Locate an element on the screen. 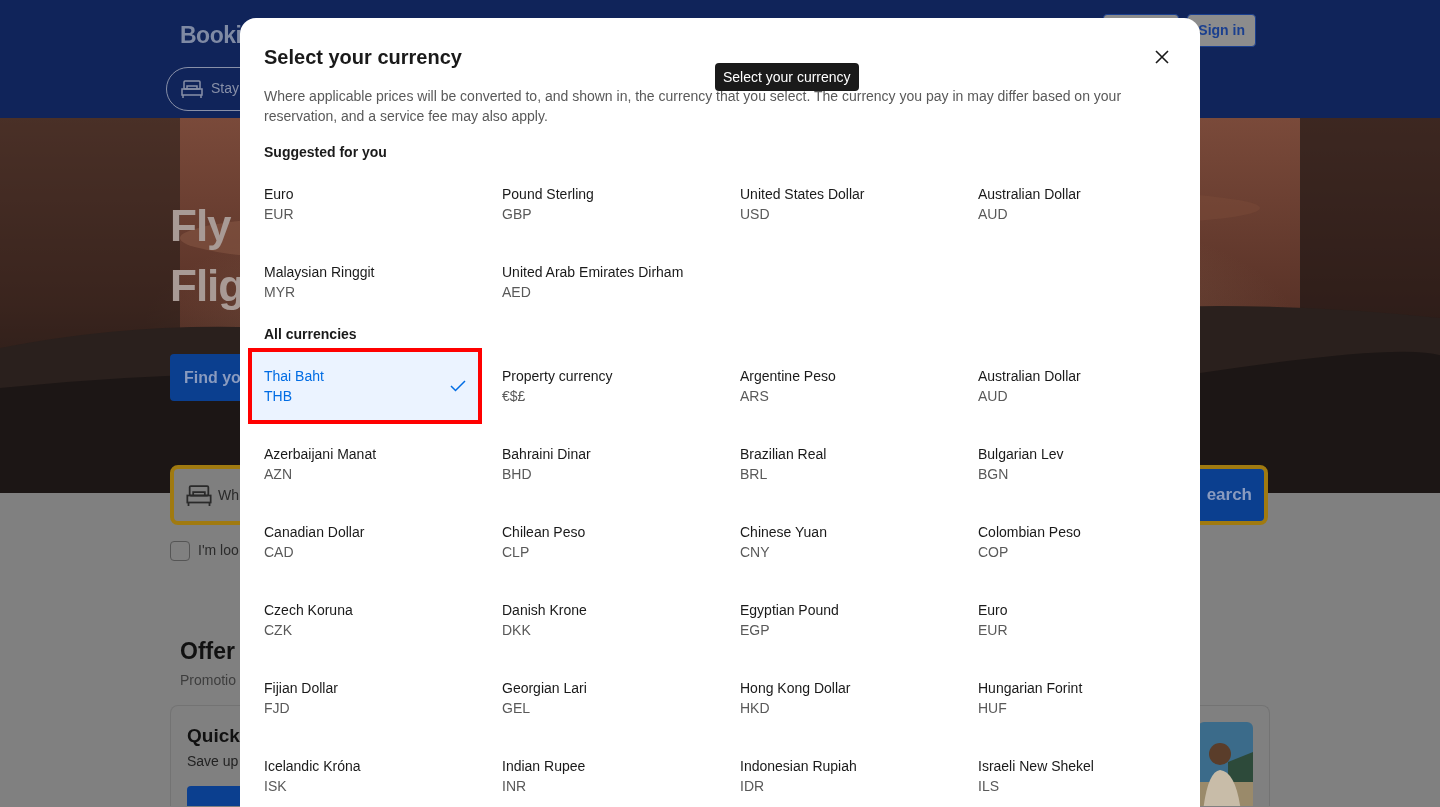 This screenshot has width=1440, height=807. hero-heading: Flig is located at coordinates (207, 286).